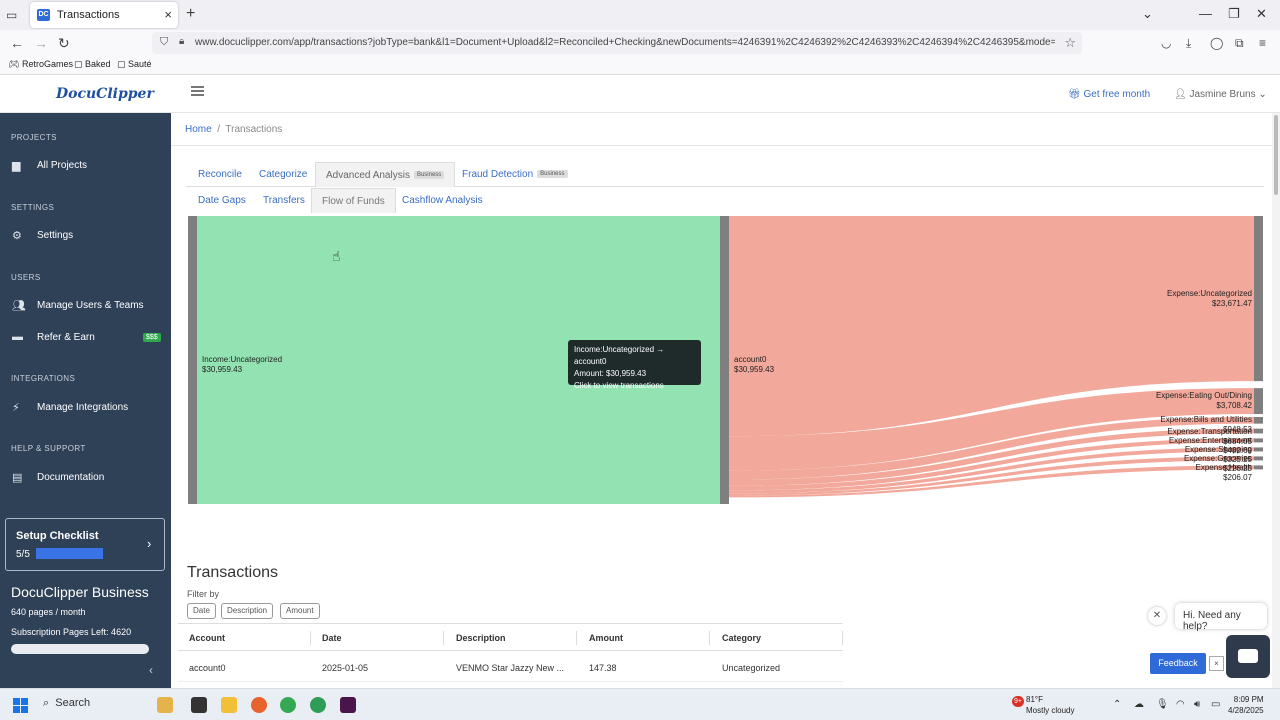 The height and width of the screenshot is (720, 1280). I want to click on column-header-category: Category, so click(741, 638).